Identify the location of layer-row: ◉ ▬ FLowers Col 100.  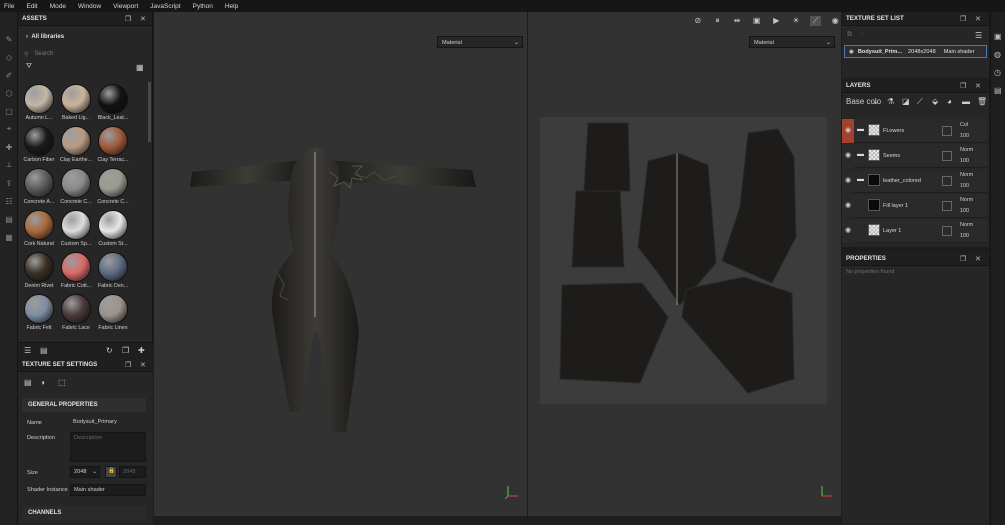
(914, 131).